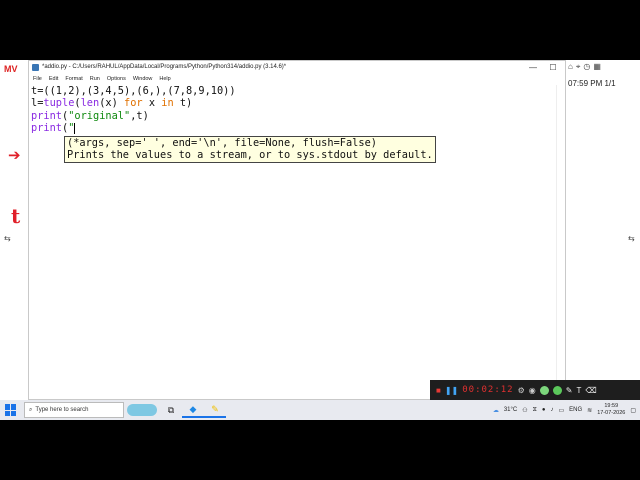 This screenshot has height=480, width=640. Describe the element at coordinates (611, 413) in the screenshot. I see `clock-date: 17-07-2026` at that location.